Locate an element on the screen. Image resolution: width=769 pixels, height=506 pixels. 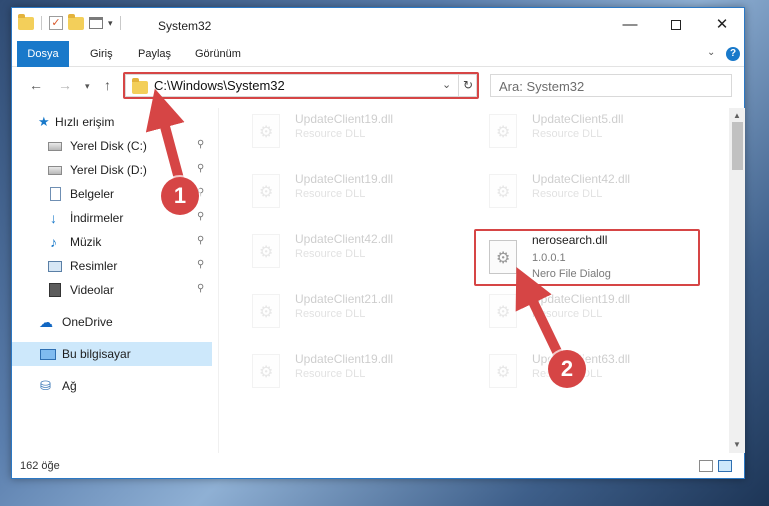
status-bar: 162 öğe is located at coordinates (378, 467).